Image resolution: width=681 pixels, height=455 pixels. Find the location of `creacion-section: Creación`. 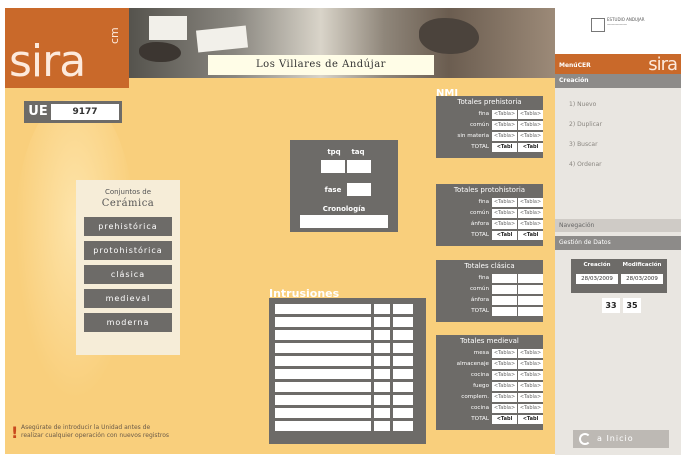

creacion-section: Creación is located at coordinates (618, 81).